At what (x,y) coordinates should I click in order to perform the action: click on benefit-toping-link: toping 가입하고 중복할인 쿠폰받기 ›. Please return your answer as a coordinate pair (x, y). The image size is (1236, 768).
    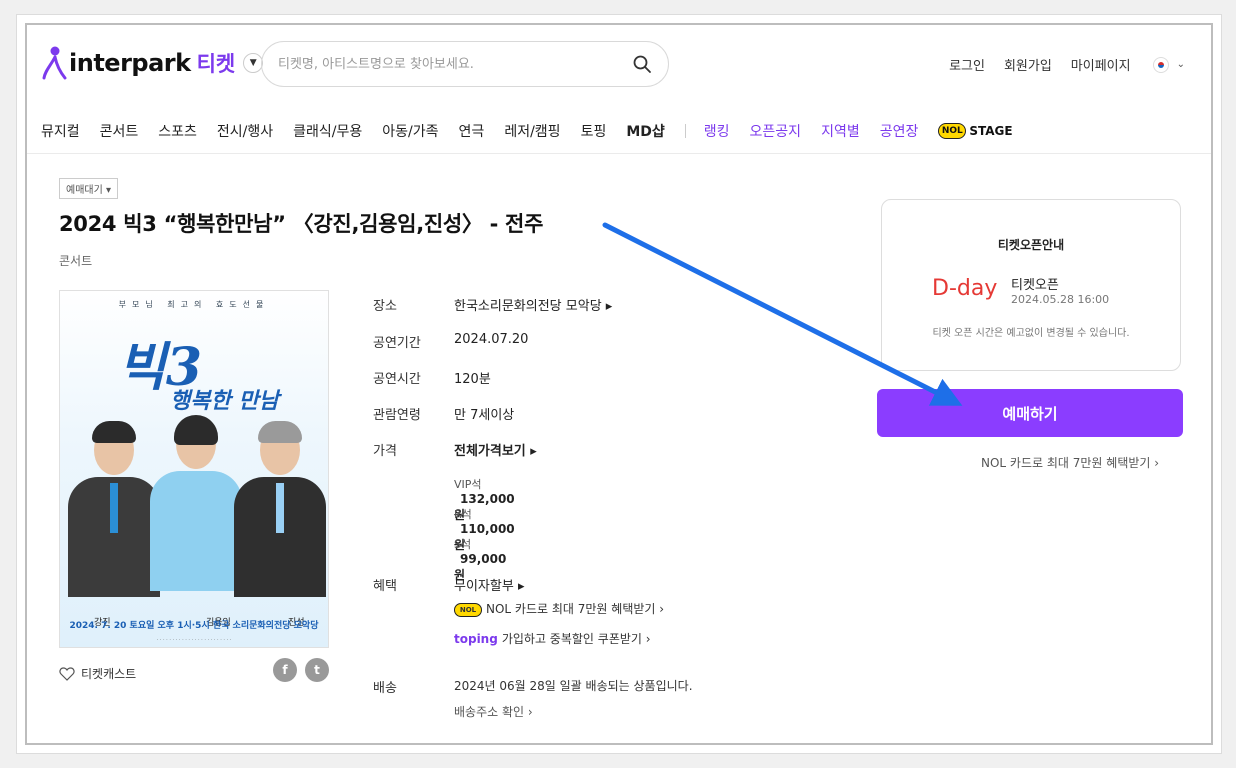
    Looking at the image, I should click on (552, 638).